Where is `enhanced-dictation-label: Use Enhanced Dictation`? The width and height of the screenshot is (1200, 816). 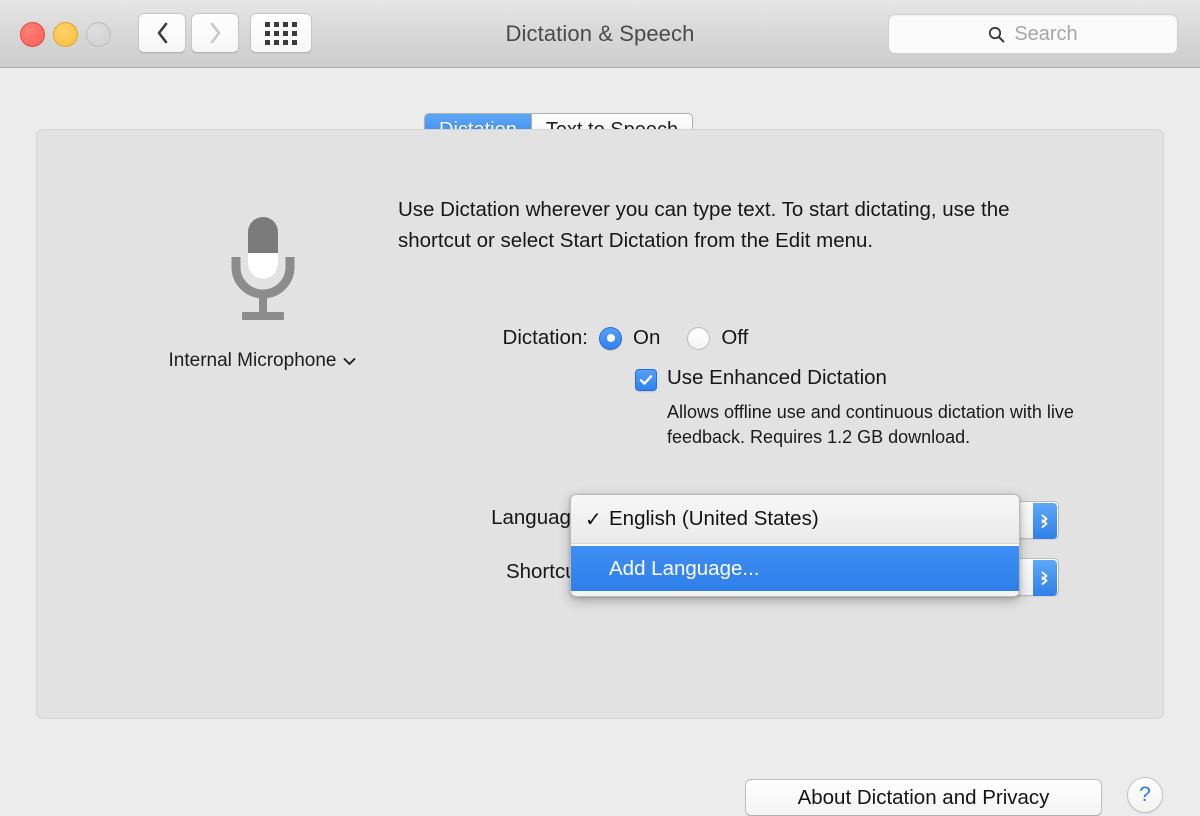 enhanced-dictation-label: Use Enhanced Dictation is located at coordinates (777, 377).